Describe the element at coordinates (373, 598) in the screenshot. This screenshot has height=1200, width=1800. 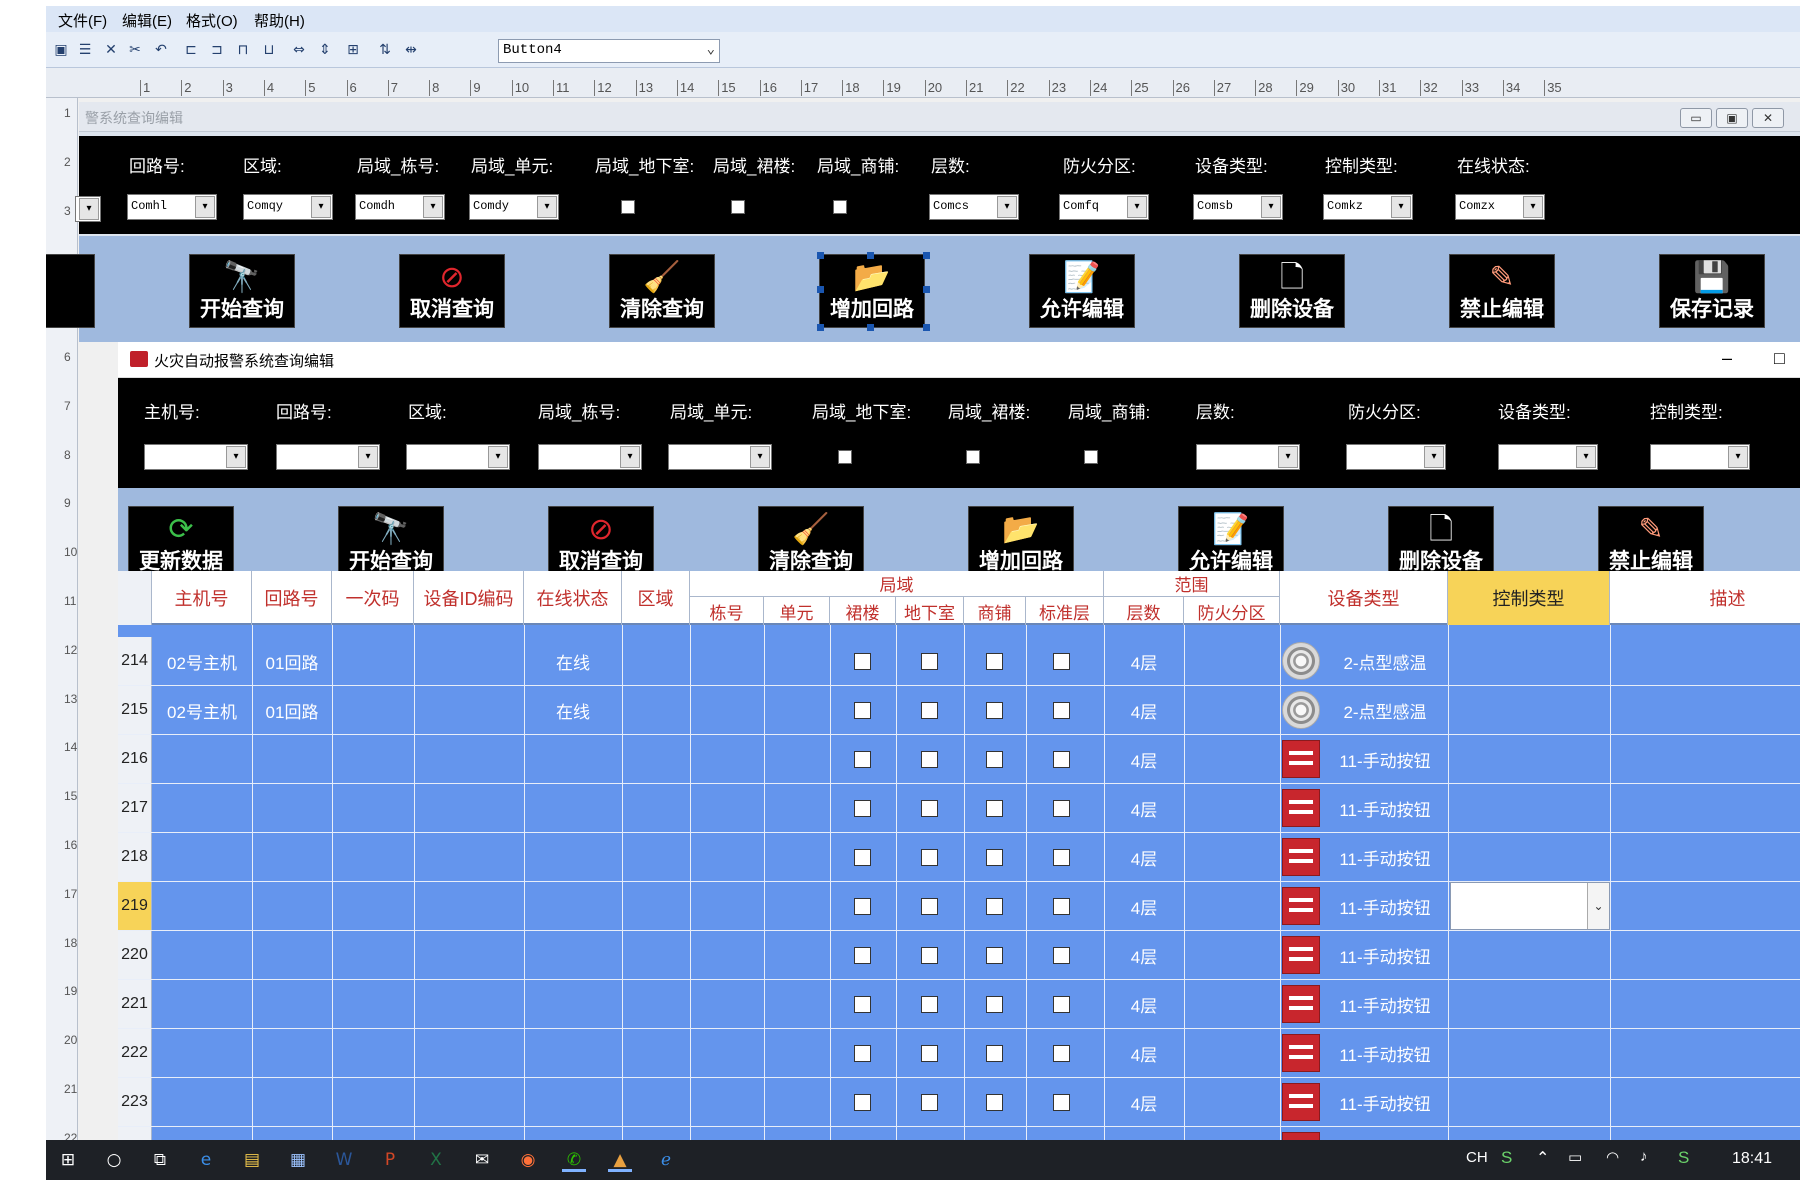
I see `col-header-code: 一次码` at that location.